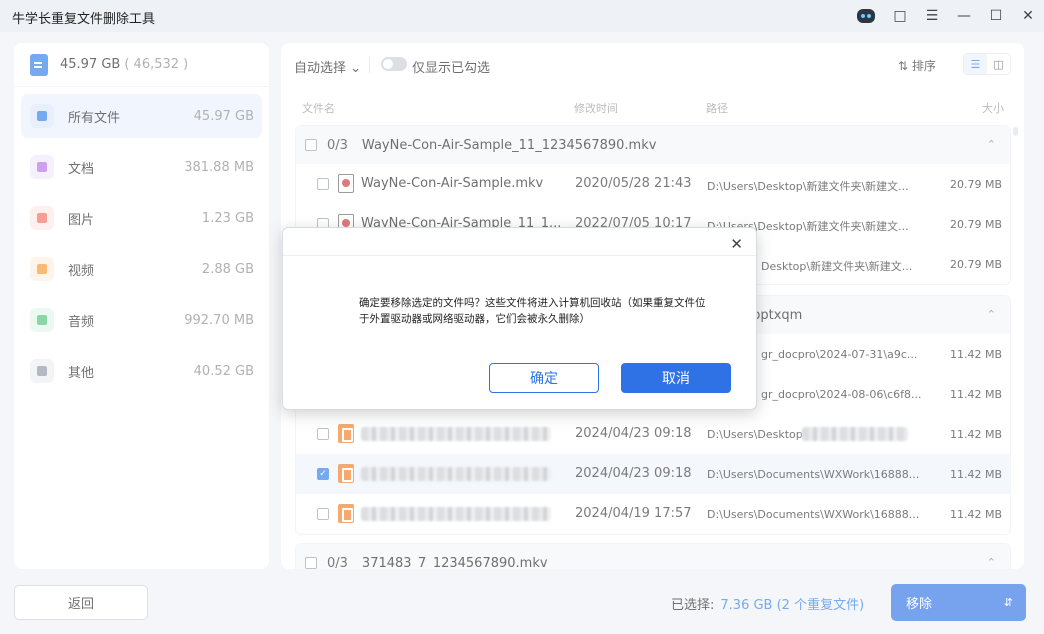 The width and height of the screenshot is (1044, 634). Describe the element at coordinates (1028, 16) in the screenshot. I see `close-icon: ✕` at that location.